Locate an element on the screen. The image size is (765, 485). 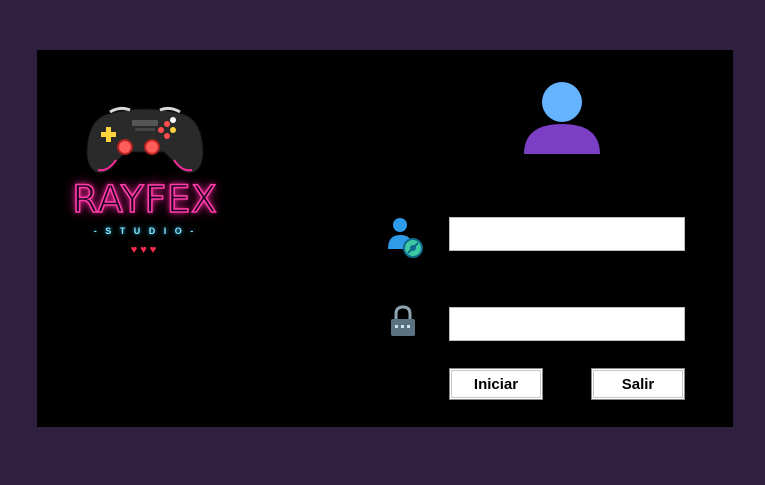
brand-logo: RAYFEX - S T U D I O - ♥♥♥ is located at coordinates (145, 190).